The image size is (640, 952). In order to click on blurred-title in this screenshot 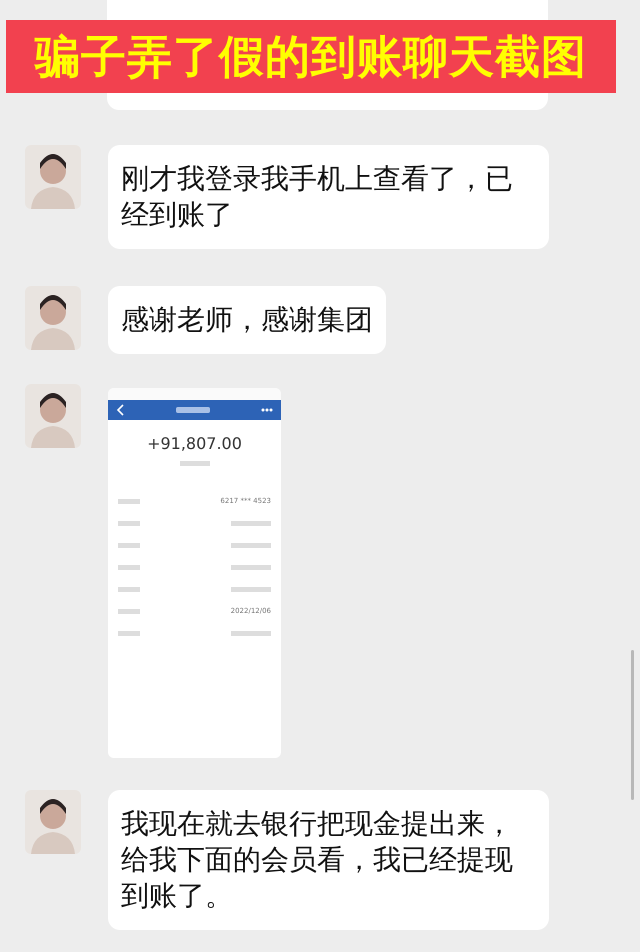, I will do `click(193, 410)`.